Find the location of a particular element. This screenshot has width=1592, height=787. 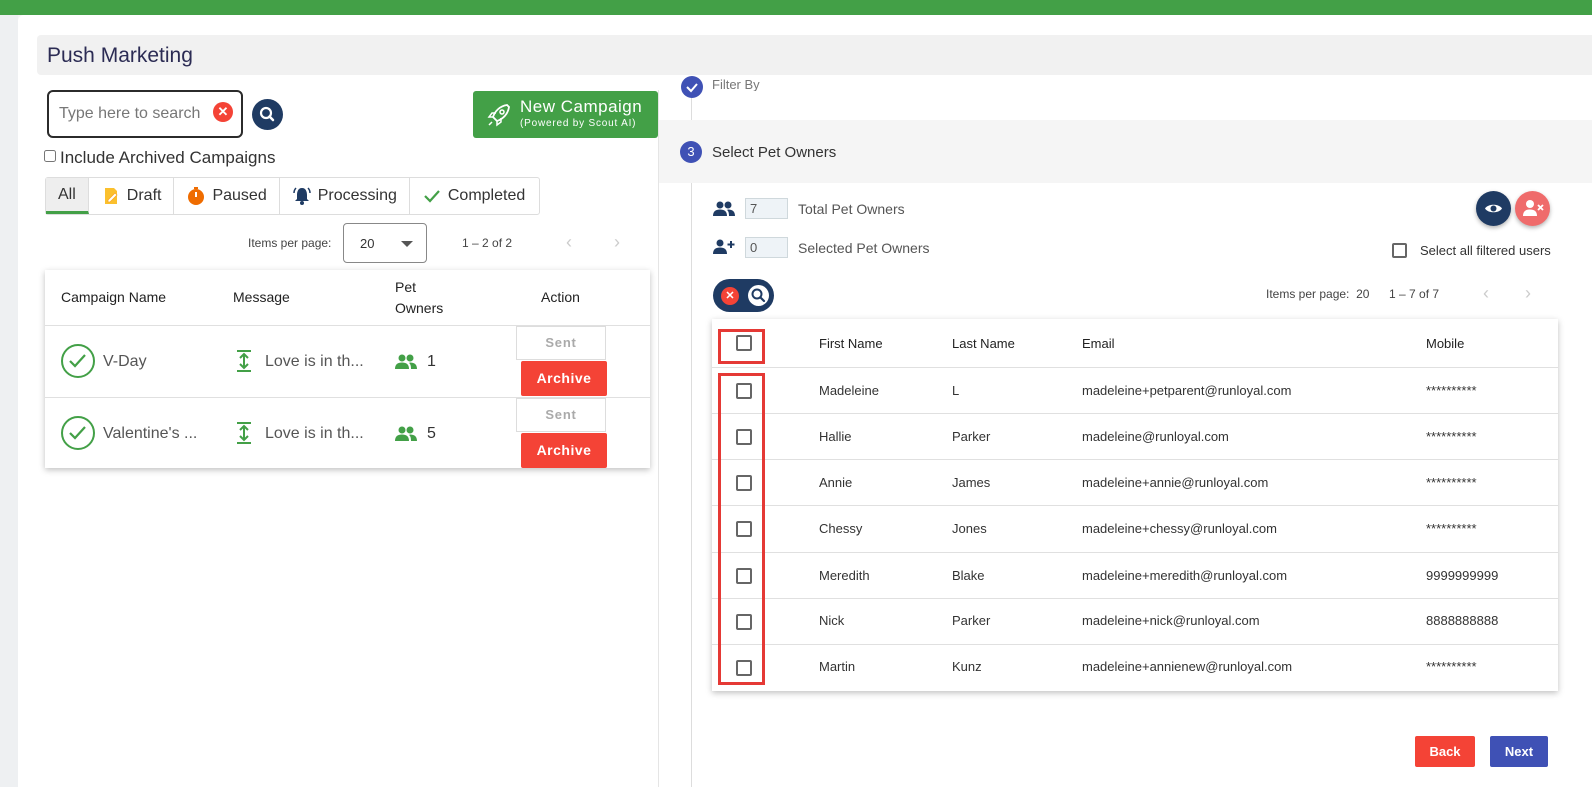

include-archived: Include Archived Campaigns is located at coordinates (159, 158).